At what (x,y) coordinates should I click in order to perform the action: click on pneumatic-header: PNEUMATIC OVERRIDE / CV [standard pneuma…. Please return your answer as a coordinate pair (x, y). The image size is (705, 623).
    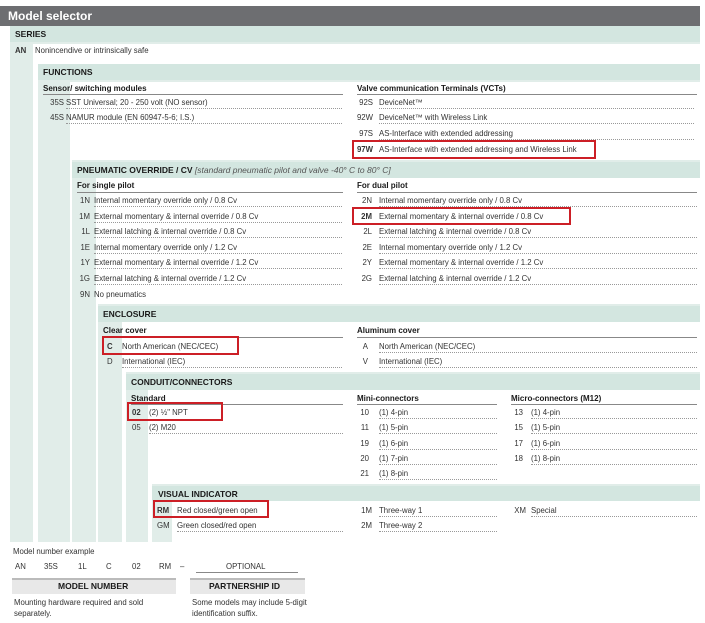
    Looking at the image, I should click on (234, 170).